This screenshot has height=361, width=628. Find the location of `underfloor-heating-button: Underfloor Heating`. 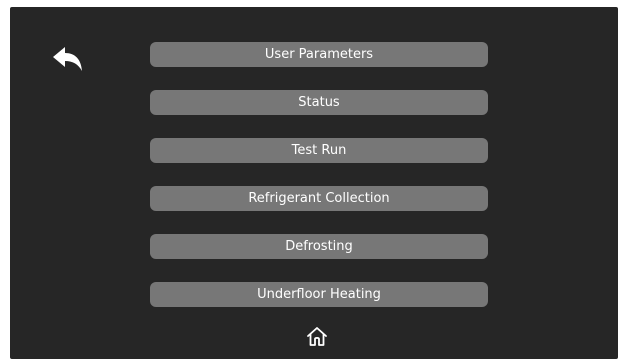

underfloor-heating-button: Underfloor Heating is located at coordinates (319, 294).